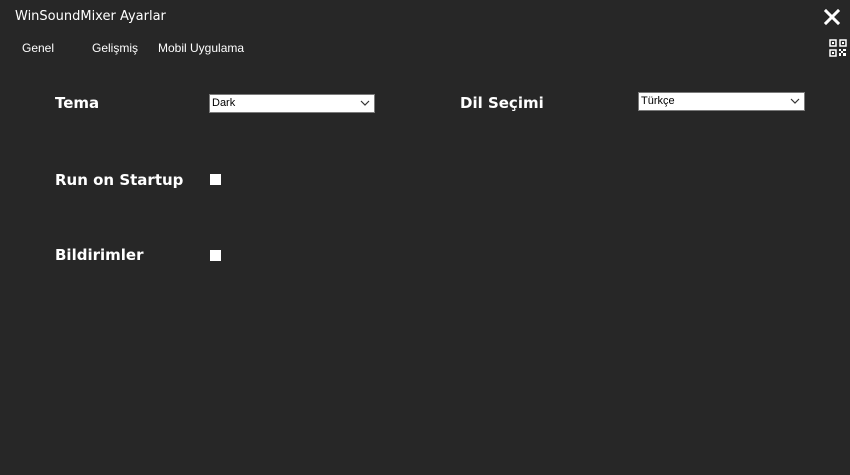  What do you see at coordinates (38, 48) in the screenshot?
I see `tab-genel: Genel` at bounding box center [38, 48].